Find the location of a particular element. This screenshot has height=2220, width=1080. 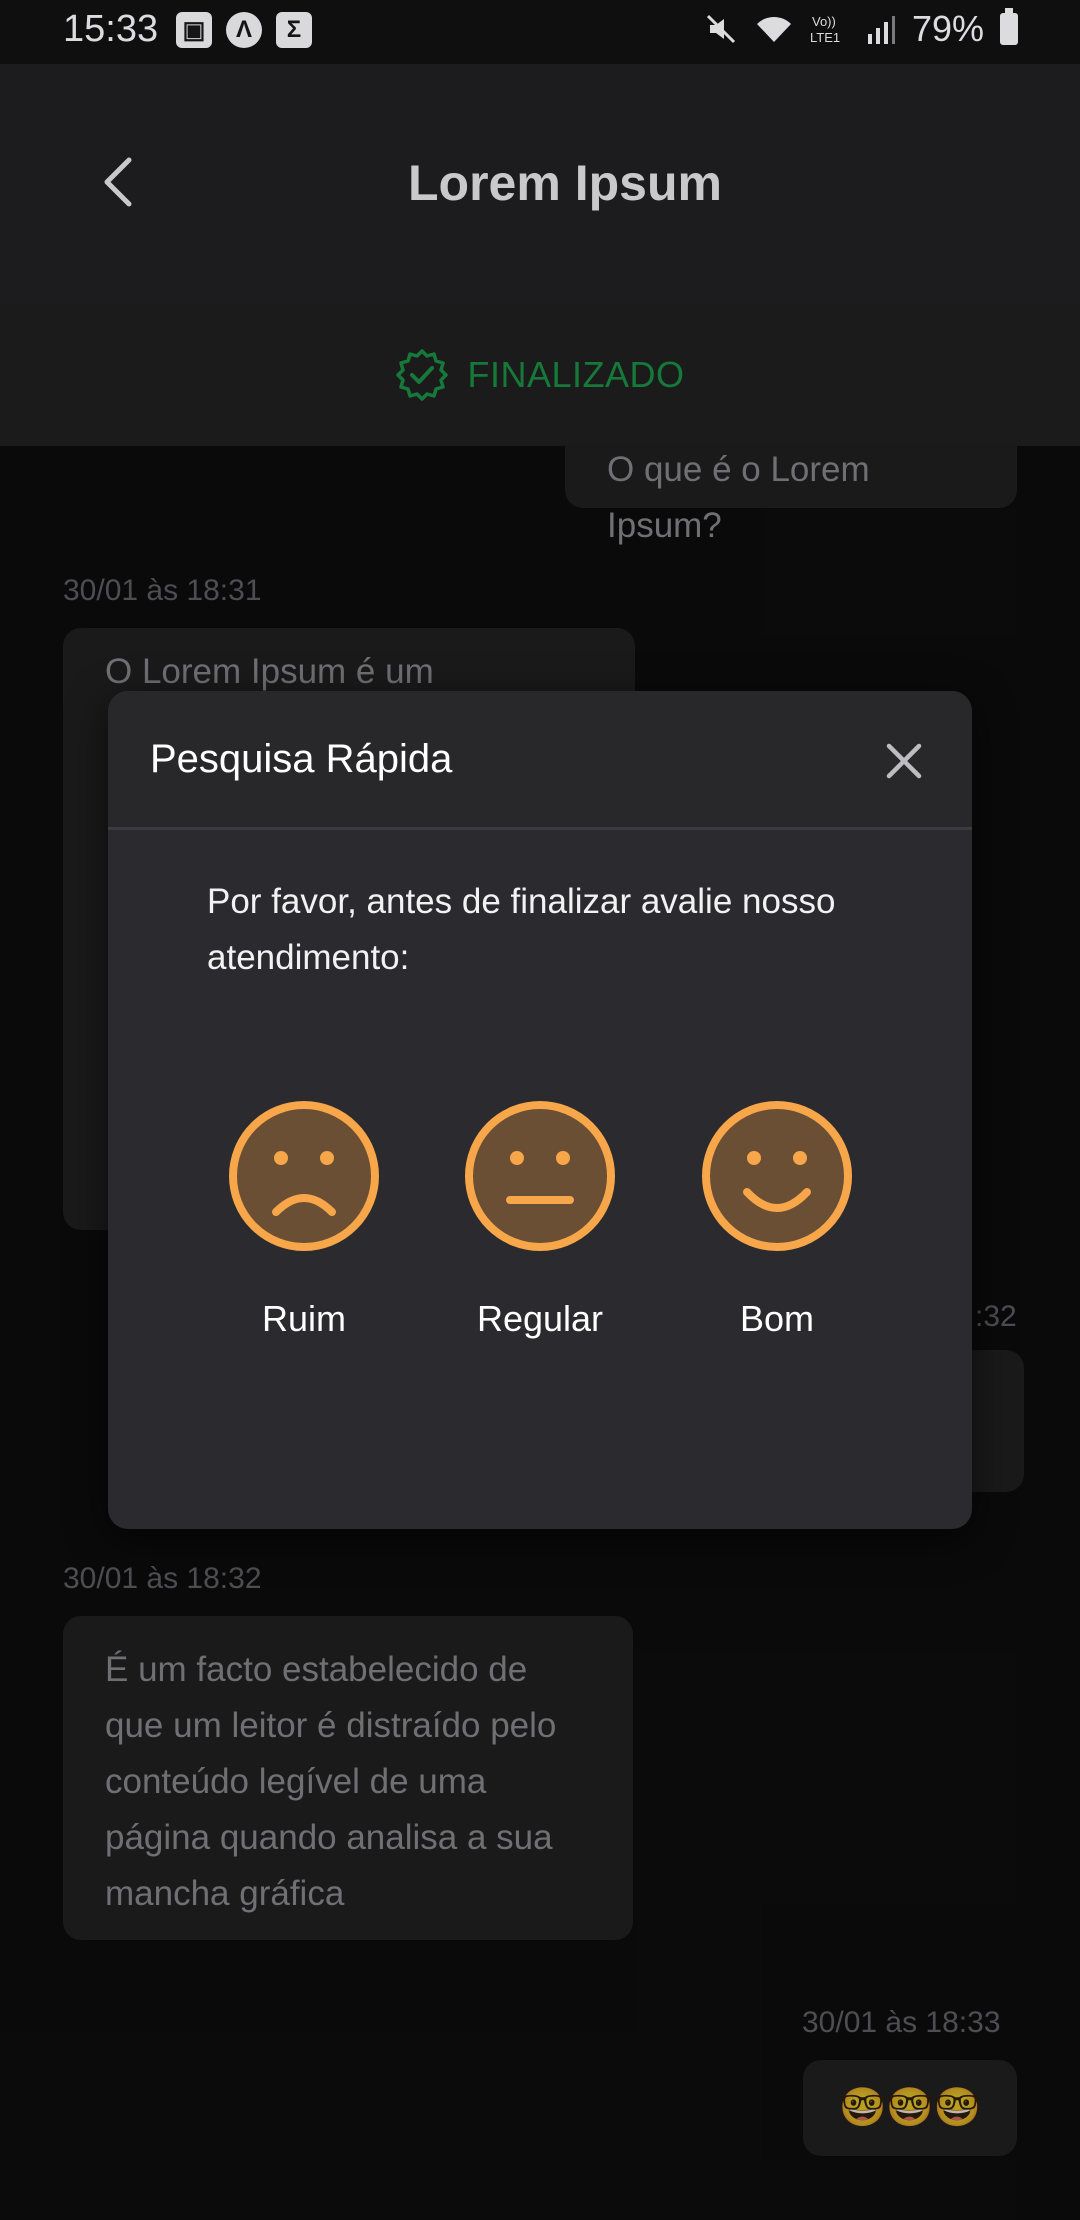

rating-label: Bom is located at coordinates (777, 1318).